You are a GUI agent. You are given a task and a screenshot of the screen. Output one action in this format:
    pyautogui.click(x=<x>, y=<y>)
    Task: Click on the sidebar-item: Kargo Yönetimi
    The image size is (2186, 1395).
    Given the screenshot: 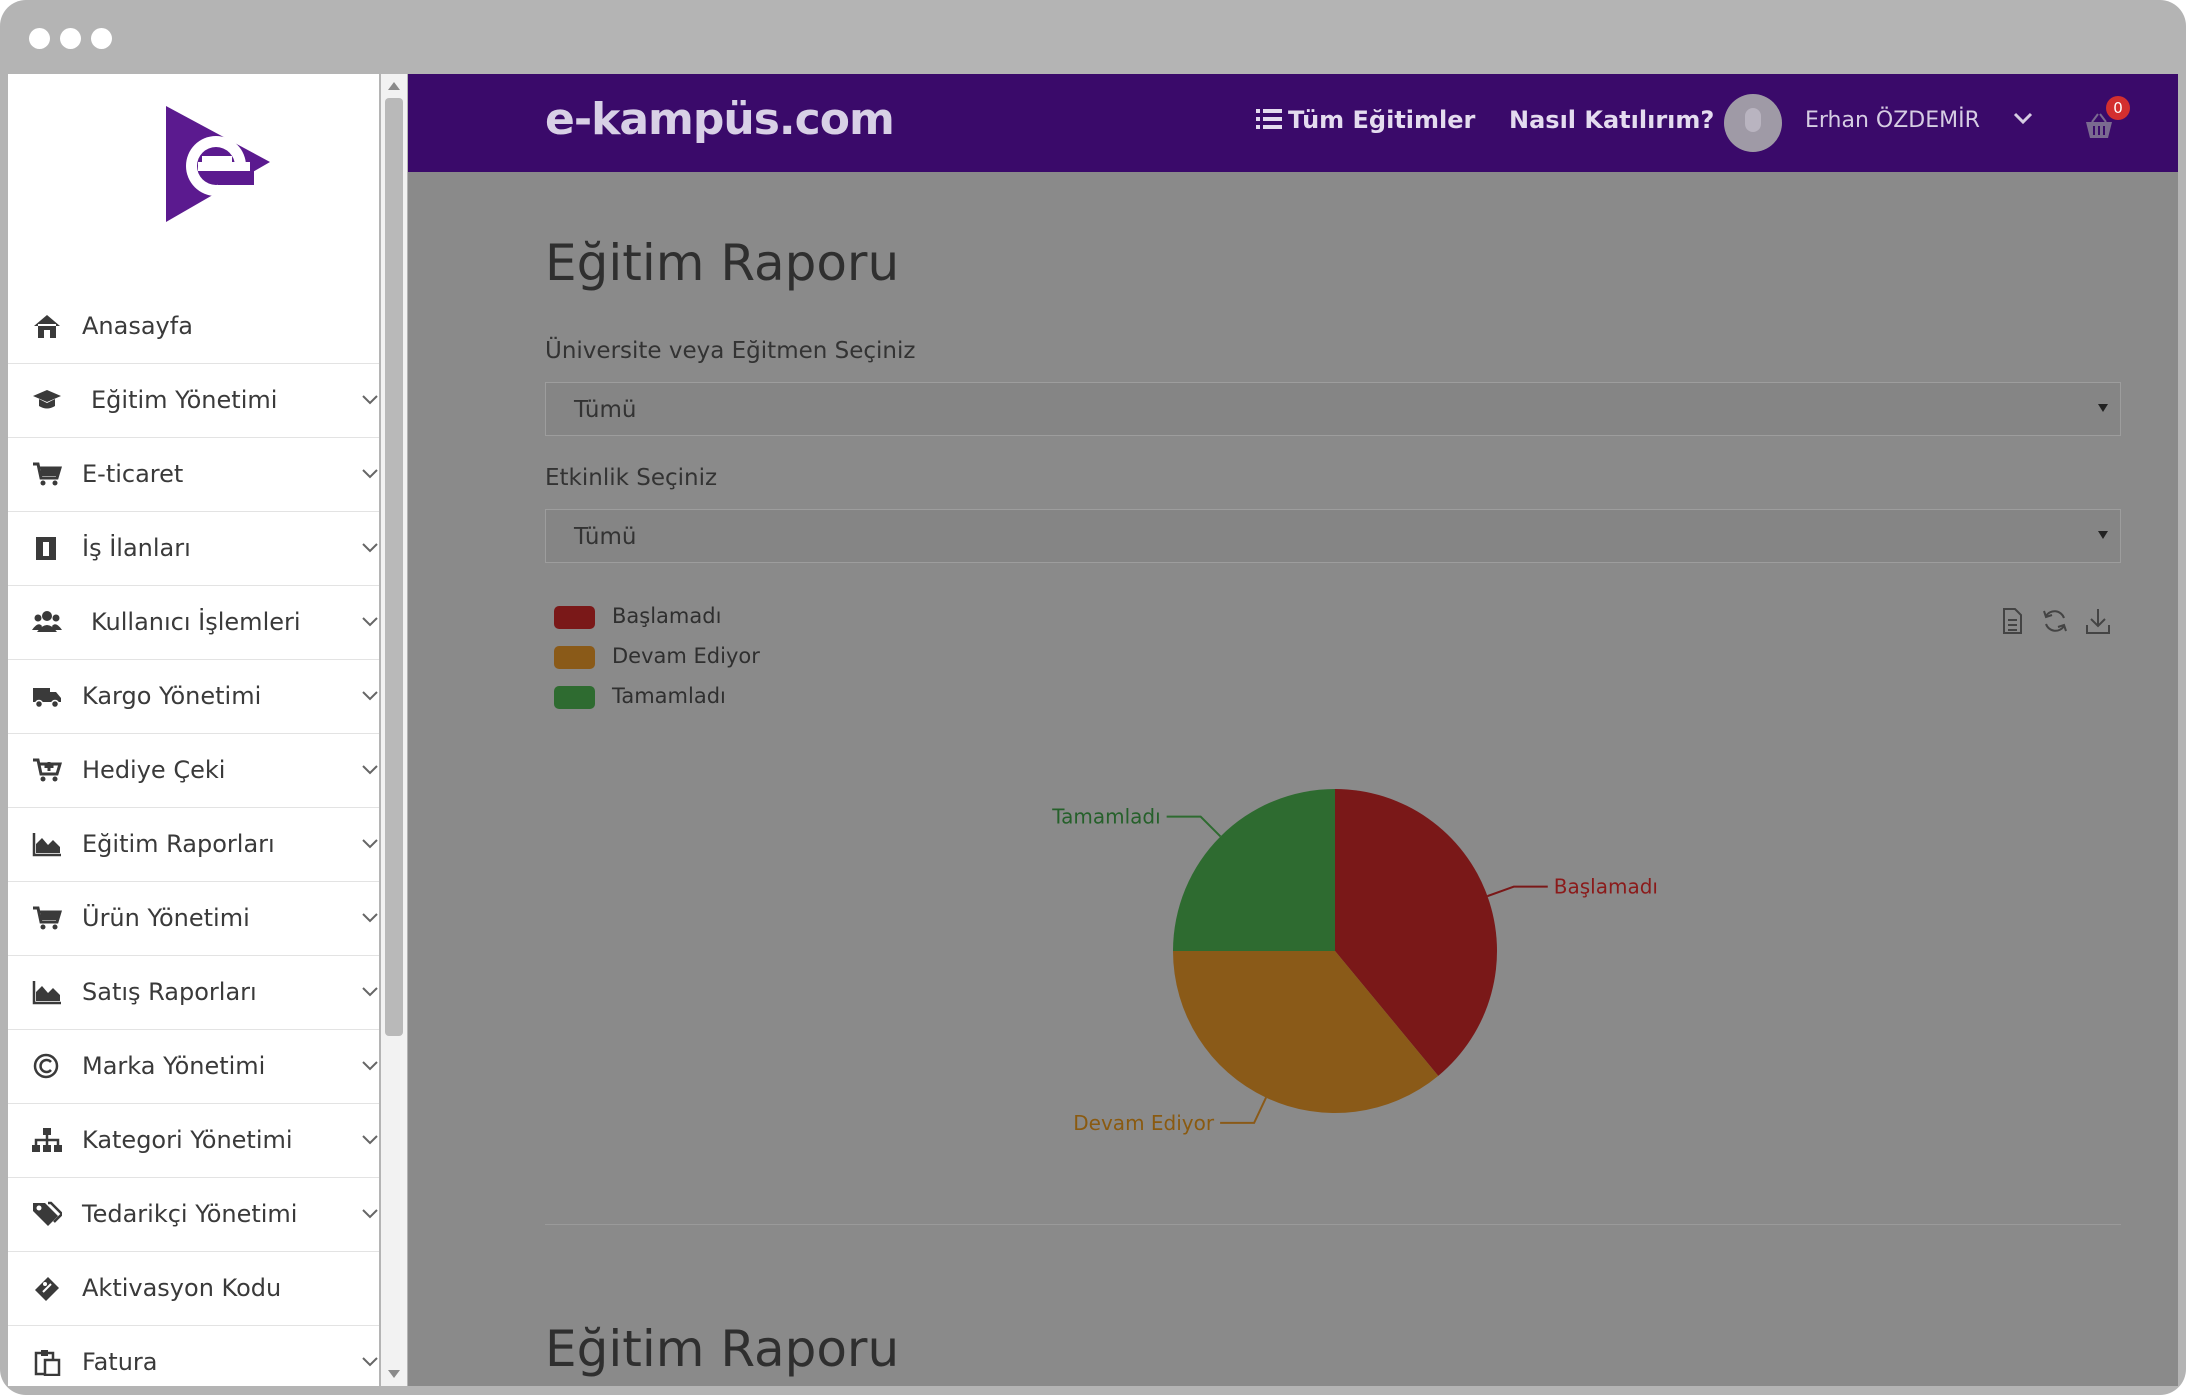 What is the action you would take?
    pyautogui.click(x=193, y=697)
    